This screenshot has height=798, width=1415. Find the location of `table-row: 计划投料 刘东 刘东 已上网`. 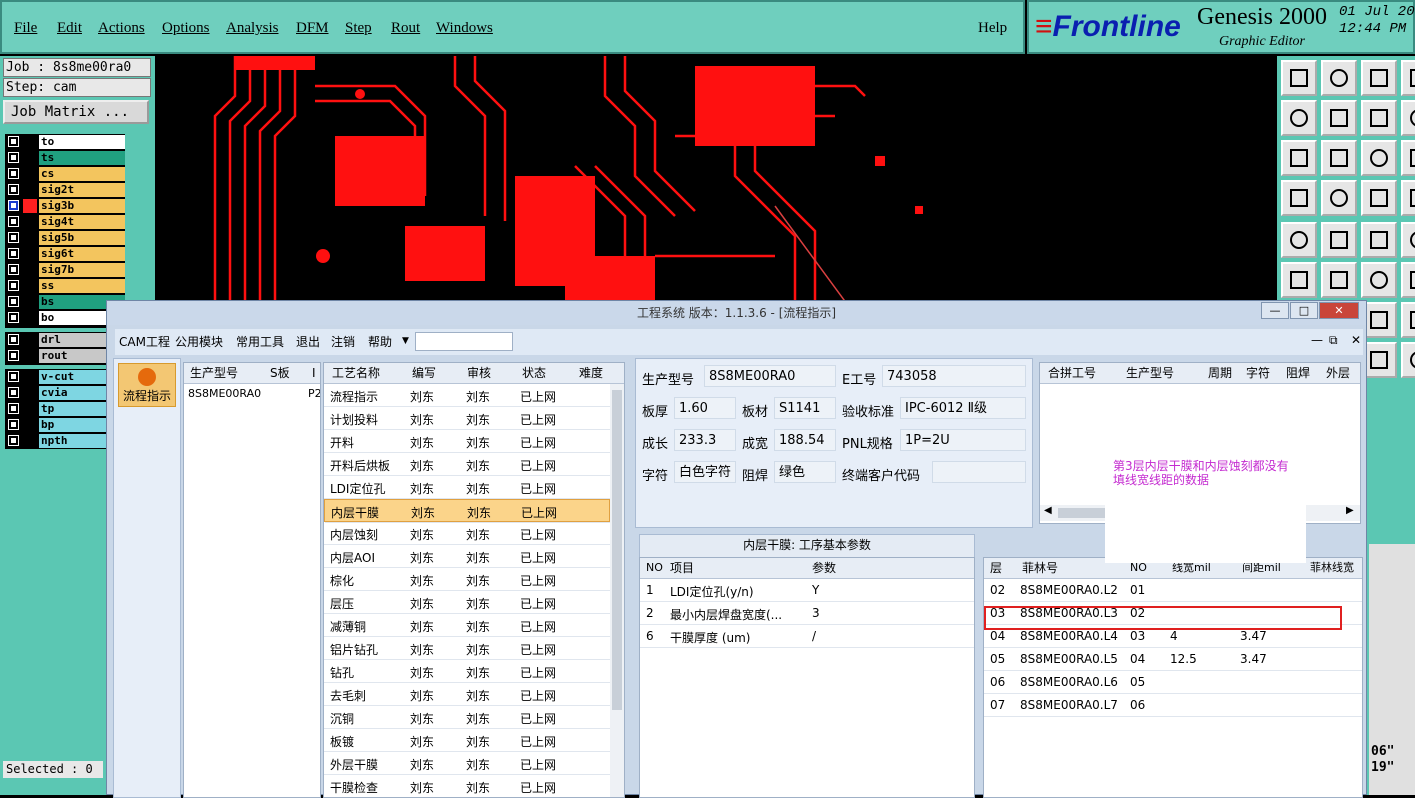

table-row: 计划投料 刘东 刘东 已上网 is located at coordinates (467, 418).